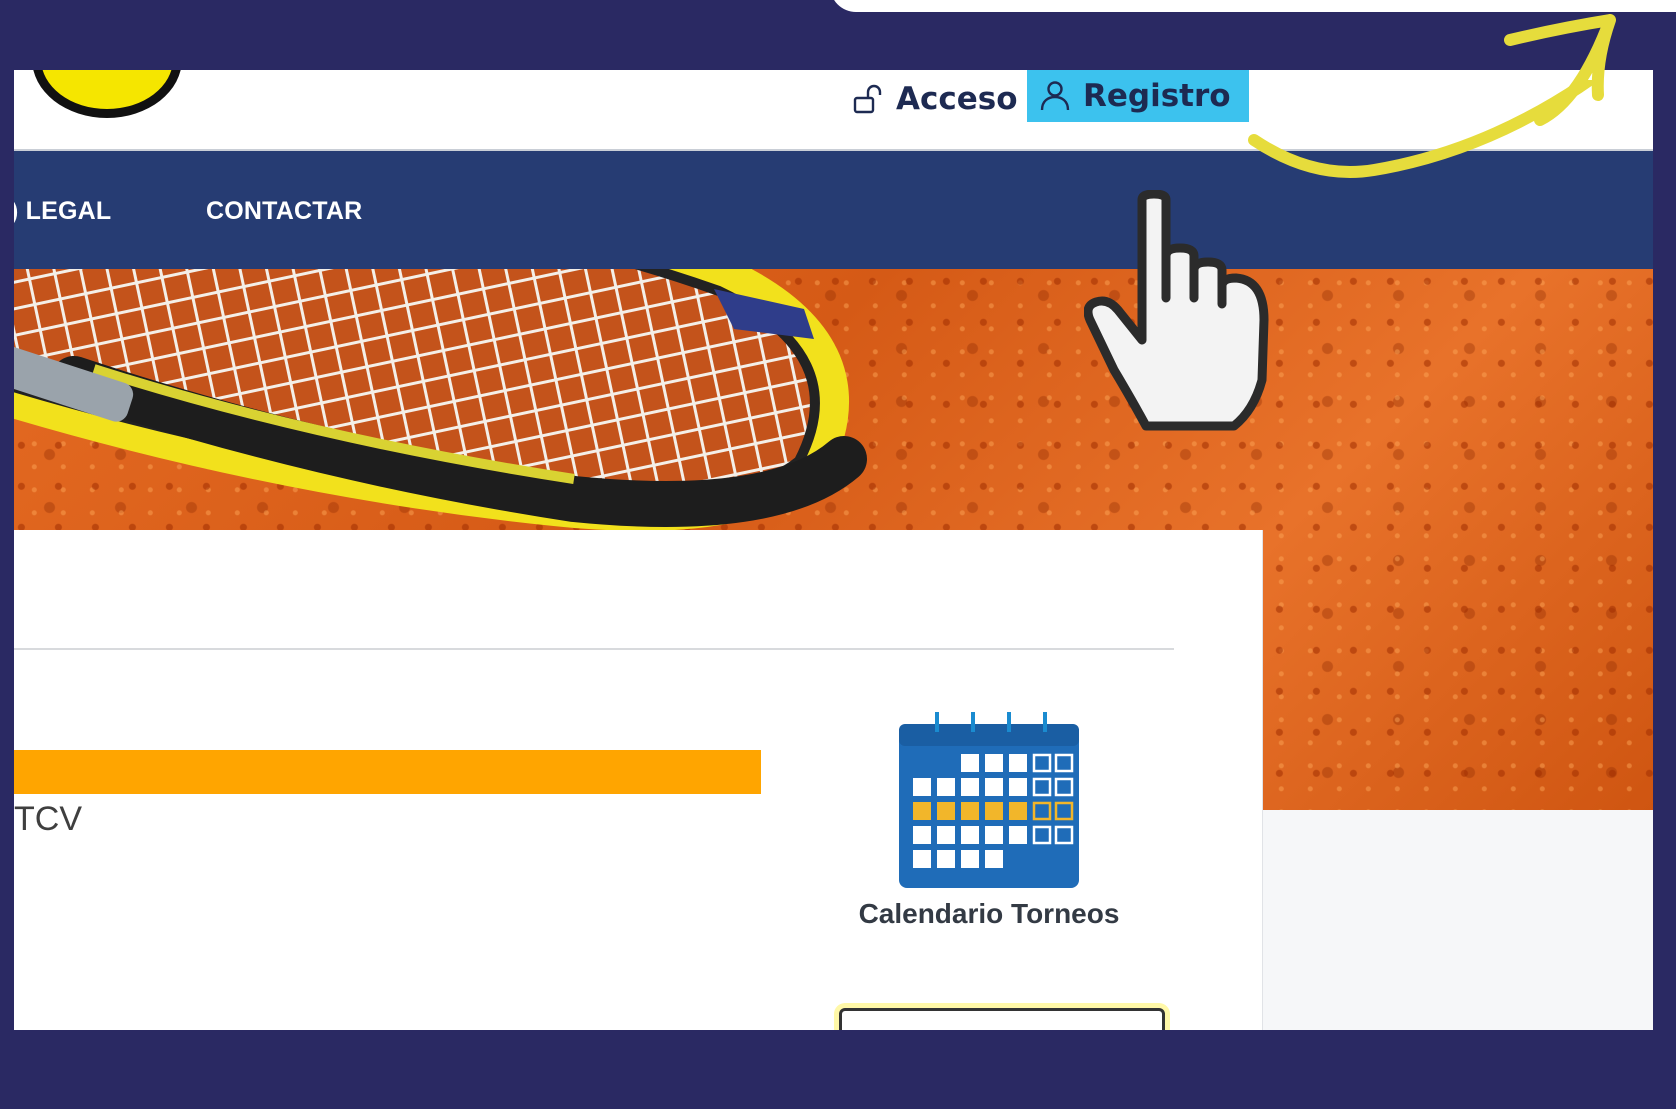 The image size is (1676, 1109). I want to click on section-divider, so click(594, 649).